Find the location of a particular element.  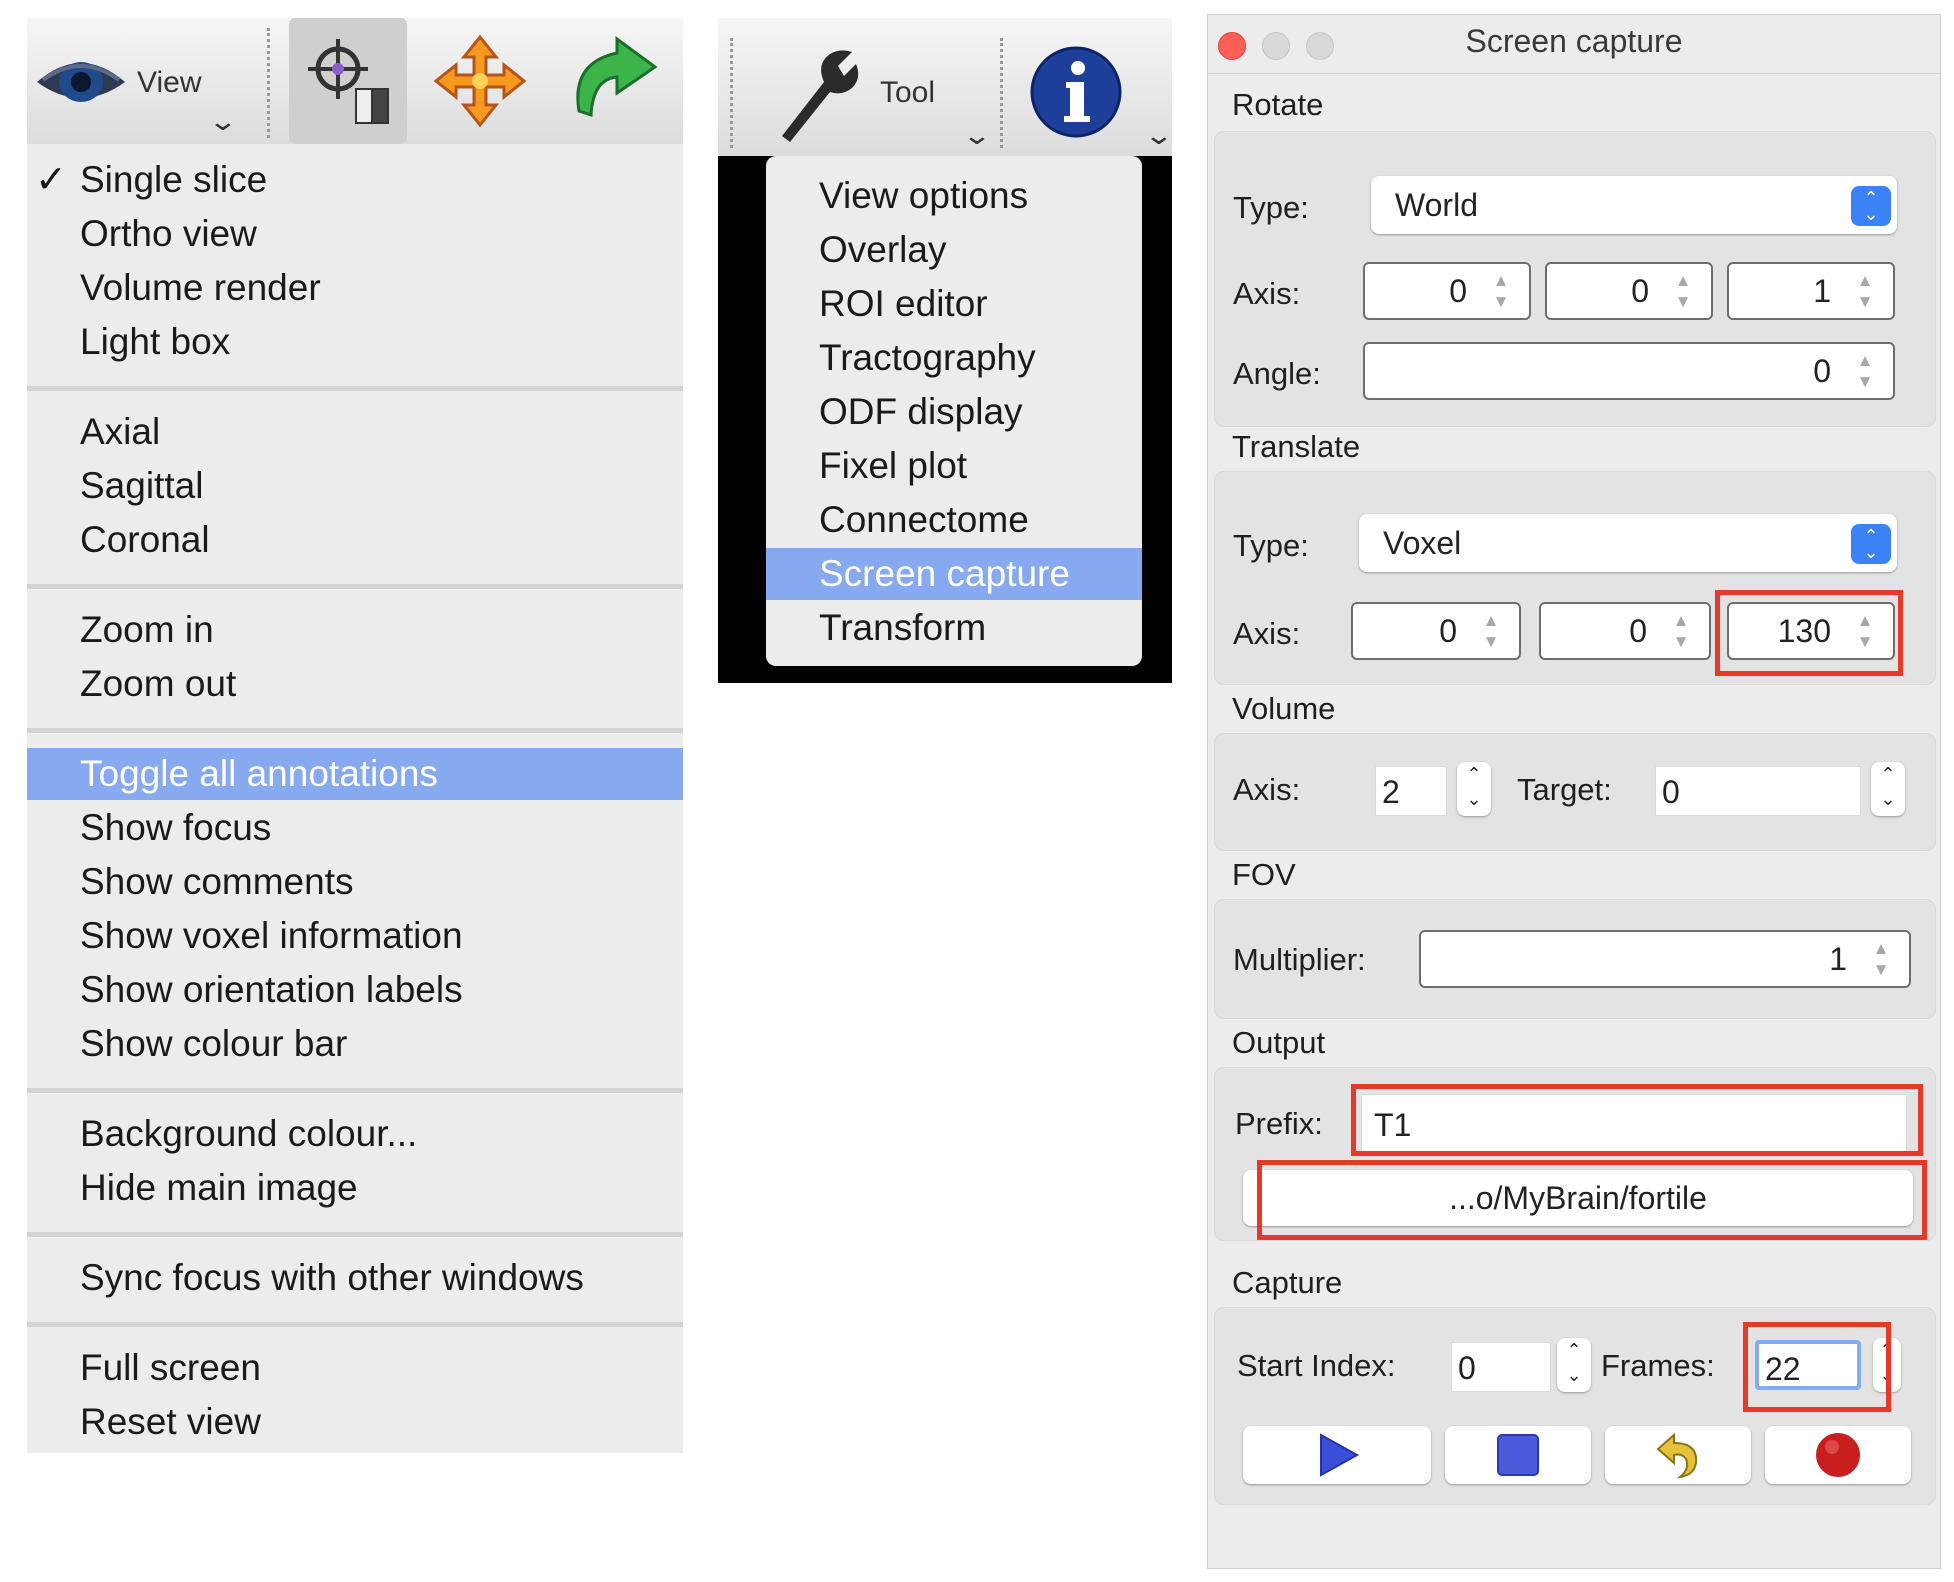

menu-item-coronal: Coronal is located at coordinates (355, 540).